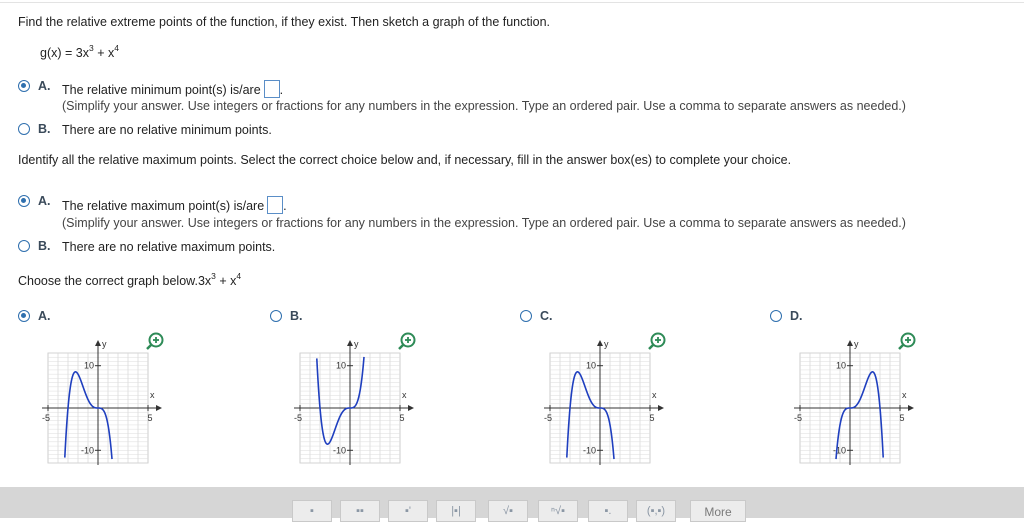 The image size is (1024, 523). What do you see at coordinates (796, 316) in the screenshot?
I see `graph-option-letter: D.` at bounding box center [796, 316].